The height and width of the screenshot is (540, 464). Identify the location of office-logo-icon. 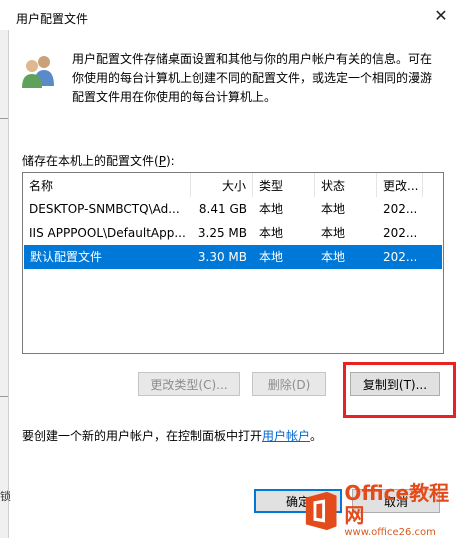
(321, 511).